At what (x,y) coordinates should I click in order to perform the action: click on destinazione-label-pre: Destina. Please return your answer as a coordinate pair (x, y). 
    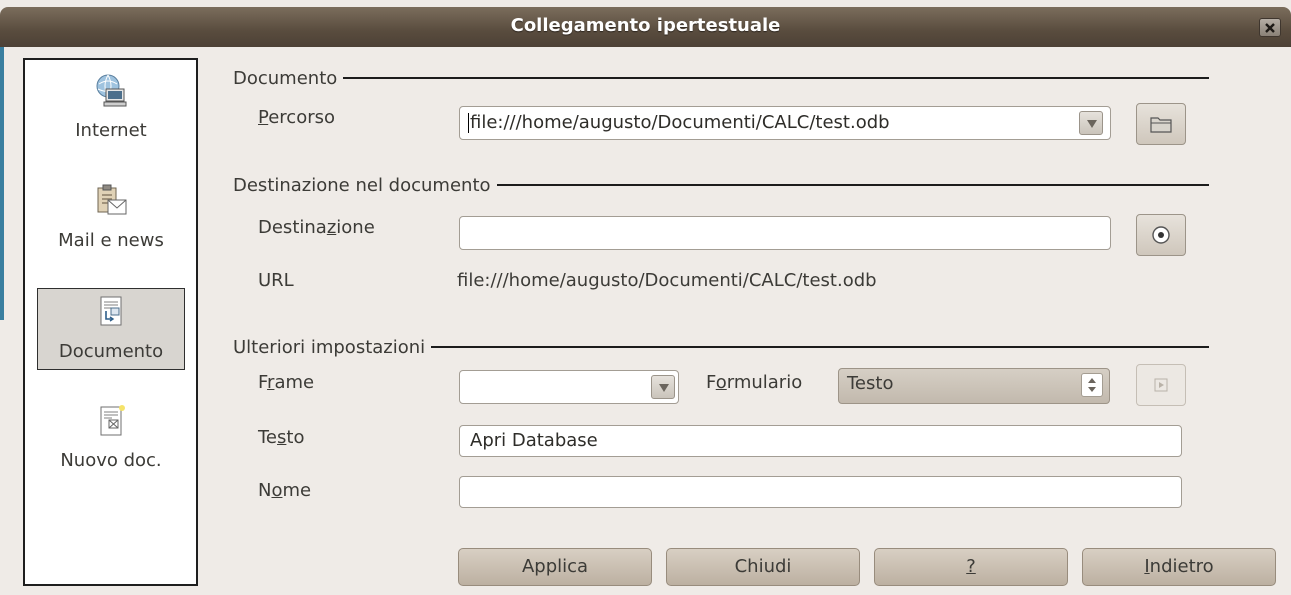
    Looking at the image, I should click on (292, 227).